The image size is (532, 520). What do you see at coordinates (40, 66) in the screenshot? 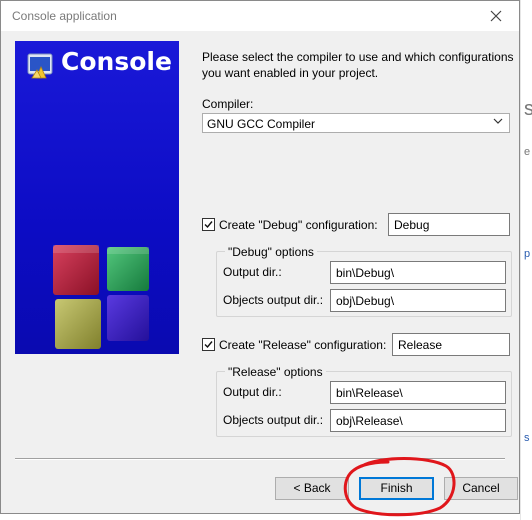
I see `console-app-icon` at bounding box center [40, 66].